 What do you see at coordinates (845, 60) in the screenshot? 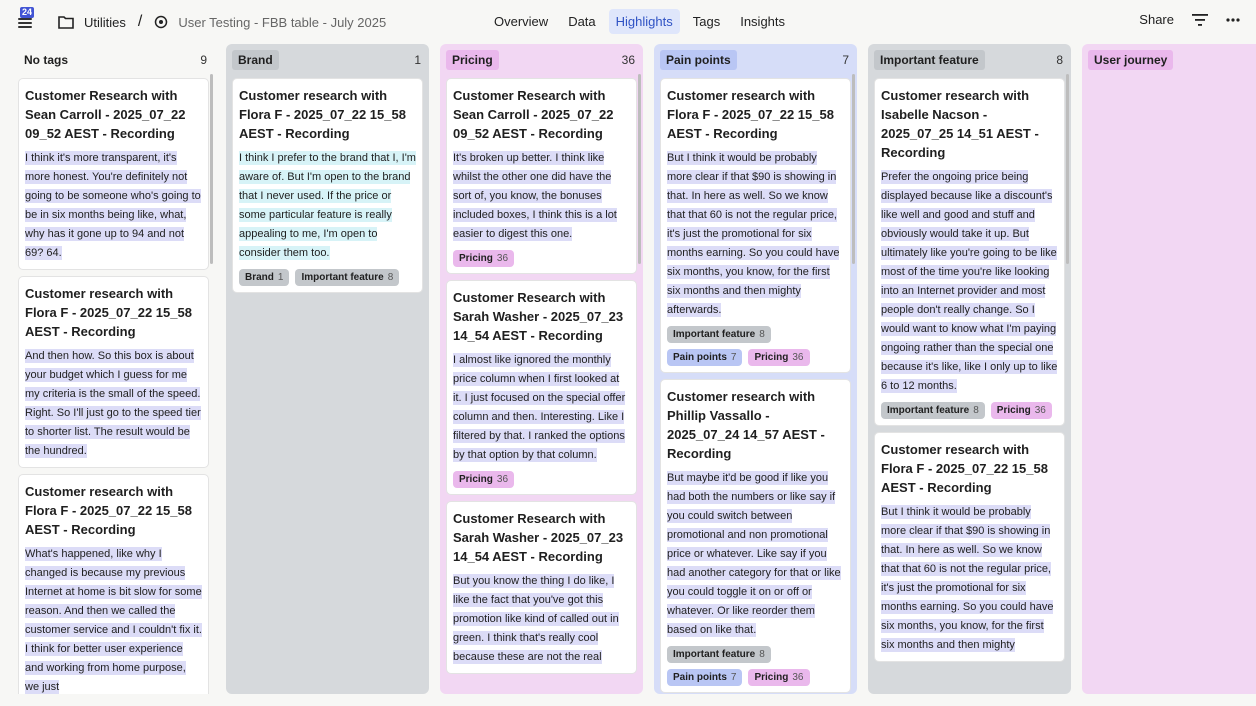
I see `column-count: 7` at bounding box center [845, 60].